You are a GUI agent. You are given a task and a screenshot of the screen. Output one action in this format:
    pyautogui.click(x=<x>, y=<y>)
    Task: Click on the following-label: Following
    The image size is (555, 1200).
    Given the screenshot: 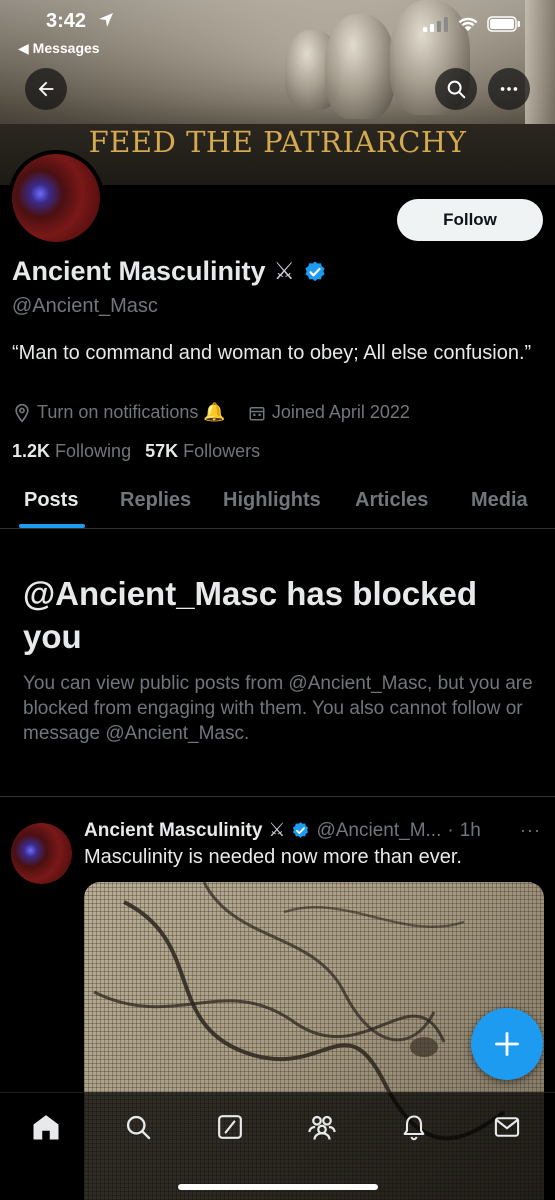 What is the action you would take?
    pyautogui.click(x=93, y=451)
    